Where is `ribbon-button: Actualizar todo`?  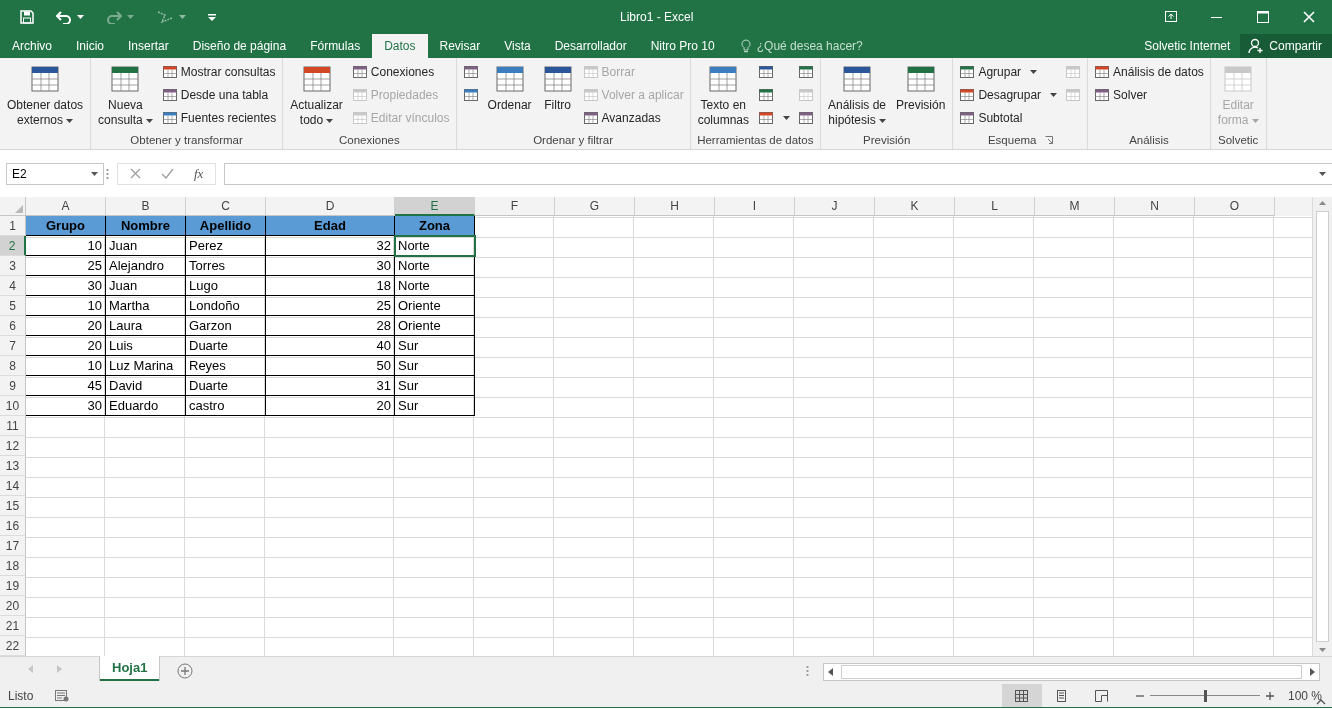 ribbon-button: Actualizar todo is located at coordinates (316, 96).